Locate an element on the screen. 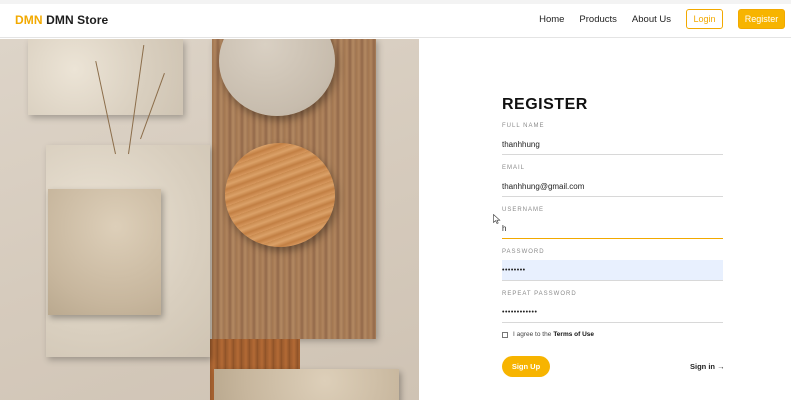 Image resolution: width=791 pixels, height=400 pixels. full-name-label: FULL NAME is located at coordinates (523, 126).